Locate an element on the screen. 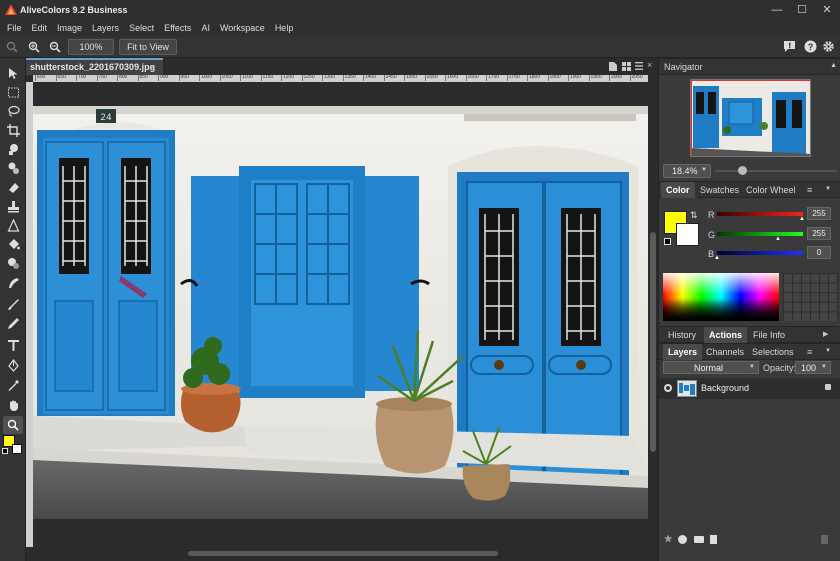 This screenshot has height=561, width=840. tab-swatches: Swatches is located at coordinates (719, 190).